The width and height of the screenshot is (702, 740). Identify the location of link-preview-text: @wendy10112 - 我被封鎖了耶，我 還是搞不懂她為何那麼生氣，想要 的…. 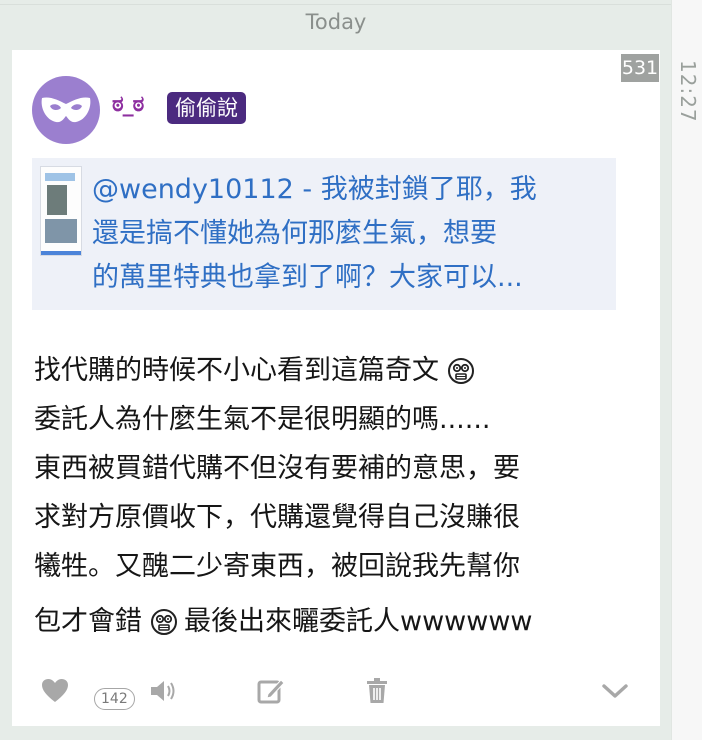
(349, 234).